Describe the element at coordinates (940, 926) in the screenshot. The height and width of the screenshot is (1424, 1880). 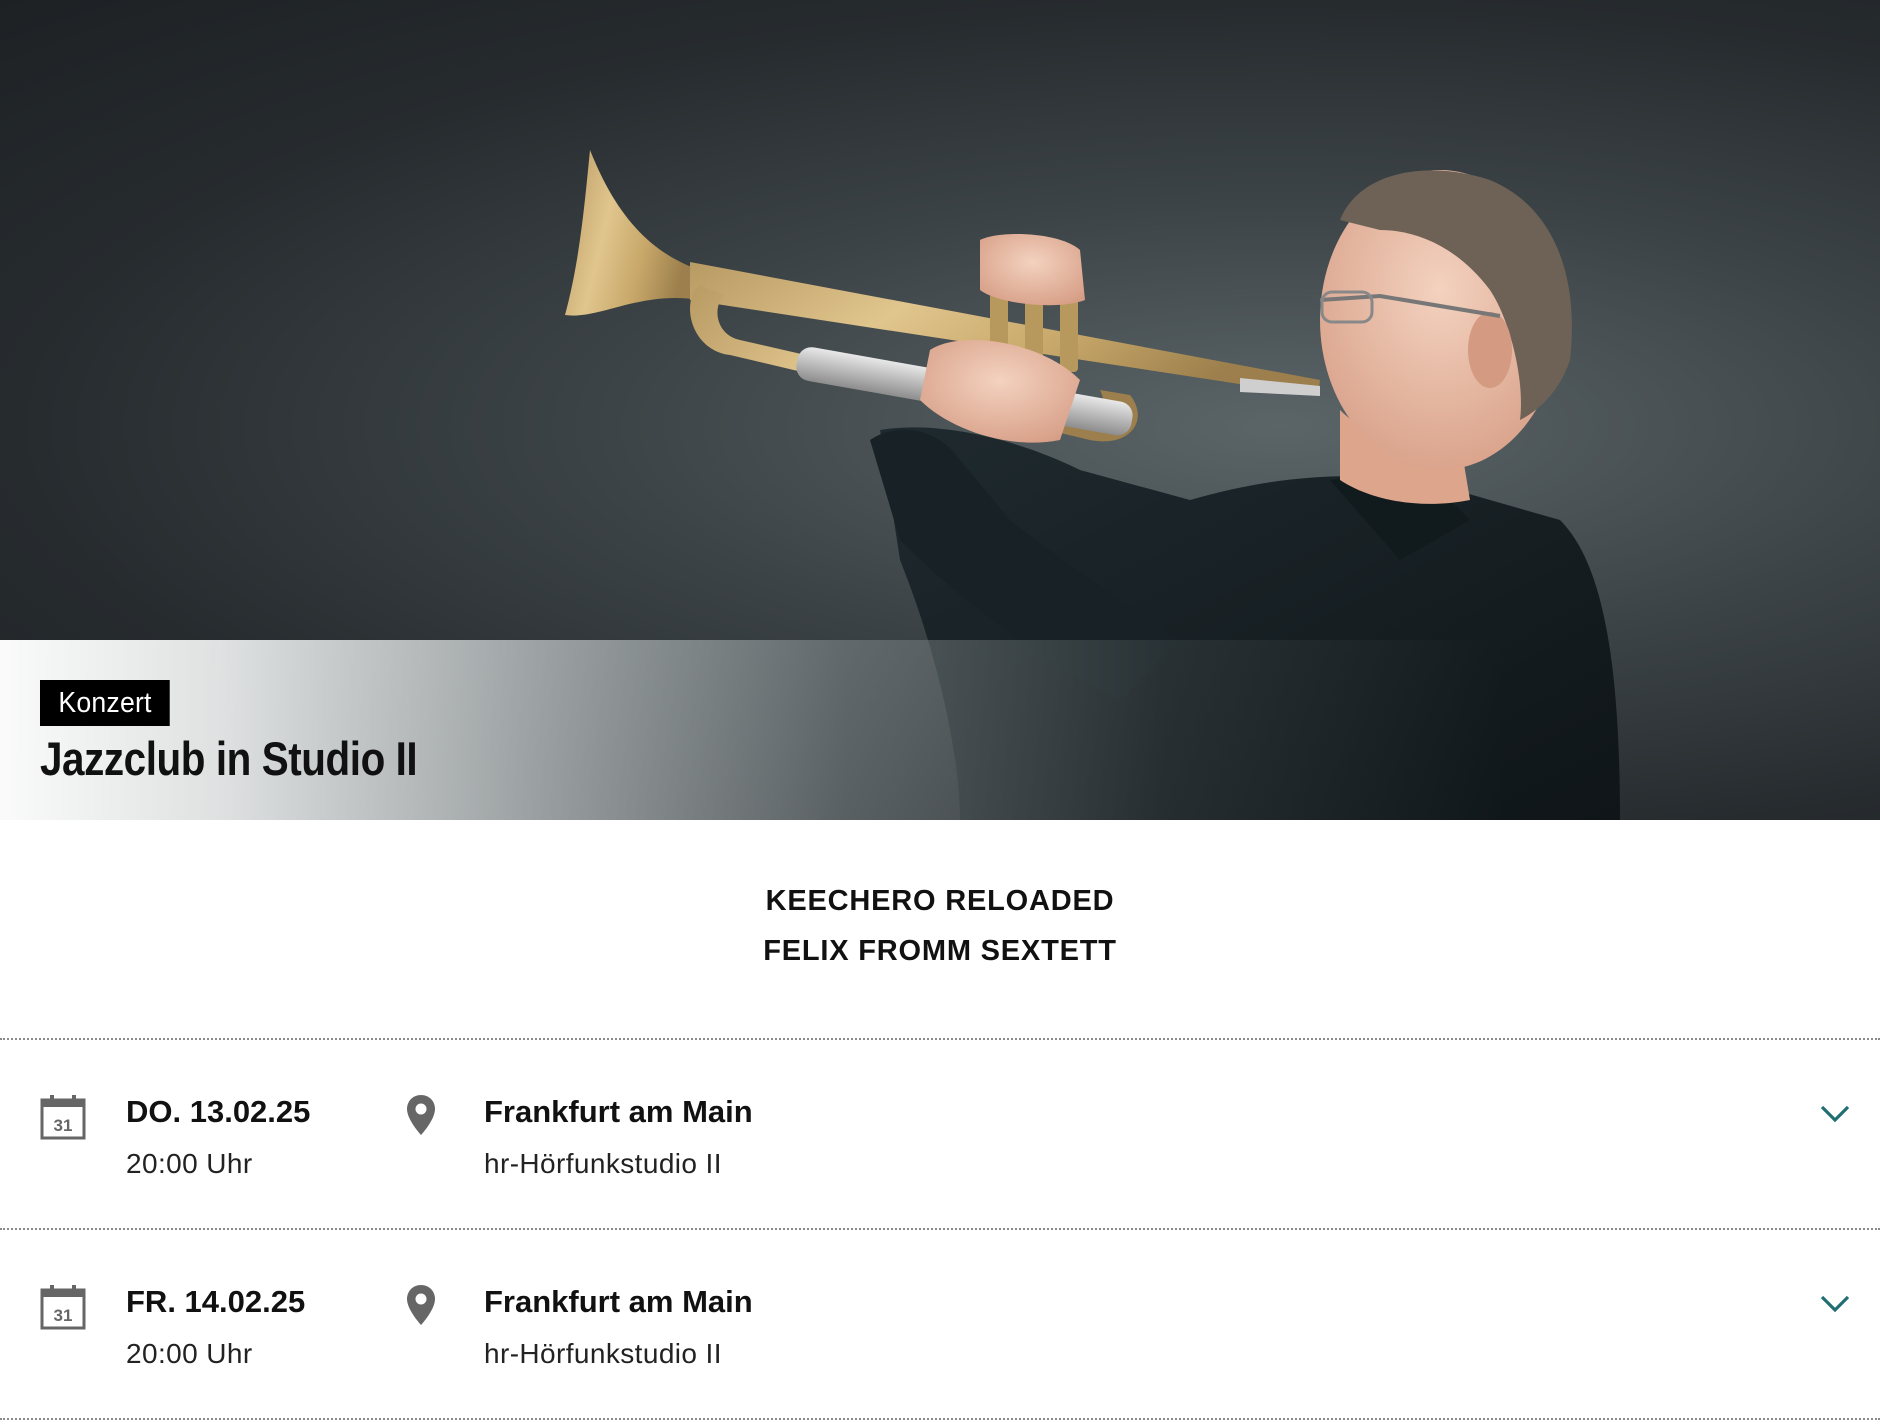
I see `acts-list: KEECHERO RELOADED FELIX FROMM SEXTETT` at that location.